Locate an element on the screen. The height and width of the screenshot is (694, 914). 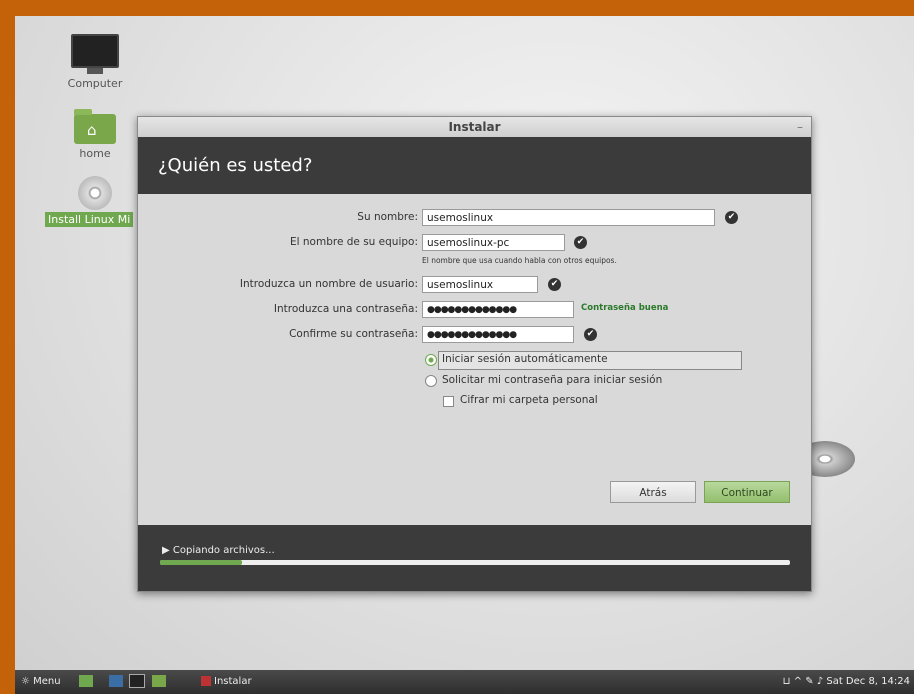
desktop-icon-label: Computer is located at coordinates (95, 83).